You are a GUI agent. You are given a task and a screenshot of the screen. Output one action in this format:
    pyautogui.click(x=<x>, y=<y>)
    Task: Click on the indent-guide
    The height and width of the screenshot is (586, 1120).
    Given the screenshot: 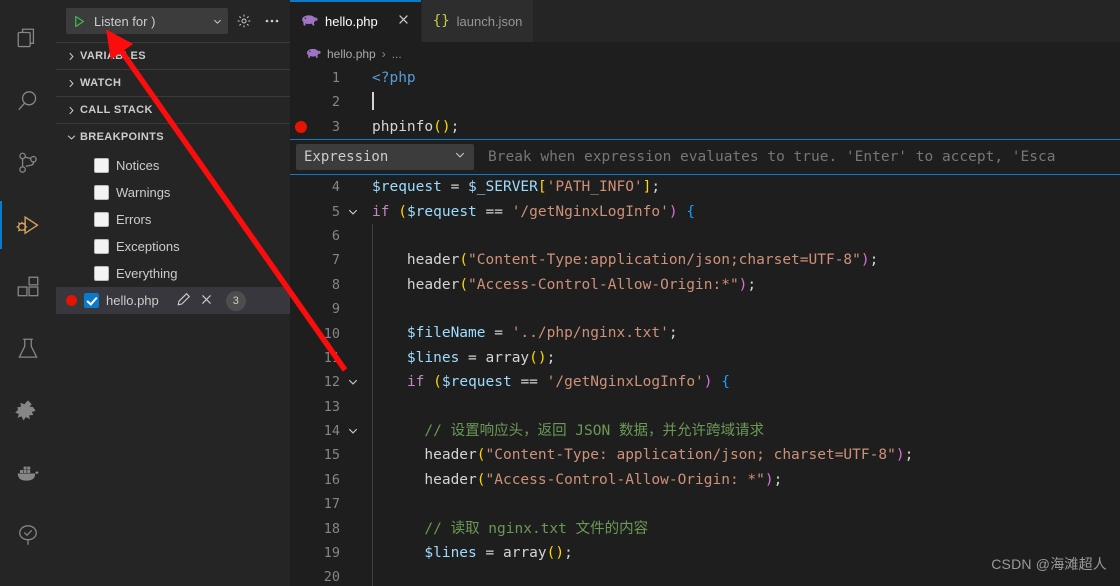 What is the action you would take?
    pyautogui.click(x=372, y=309)
    